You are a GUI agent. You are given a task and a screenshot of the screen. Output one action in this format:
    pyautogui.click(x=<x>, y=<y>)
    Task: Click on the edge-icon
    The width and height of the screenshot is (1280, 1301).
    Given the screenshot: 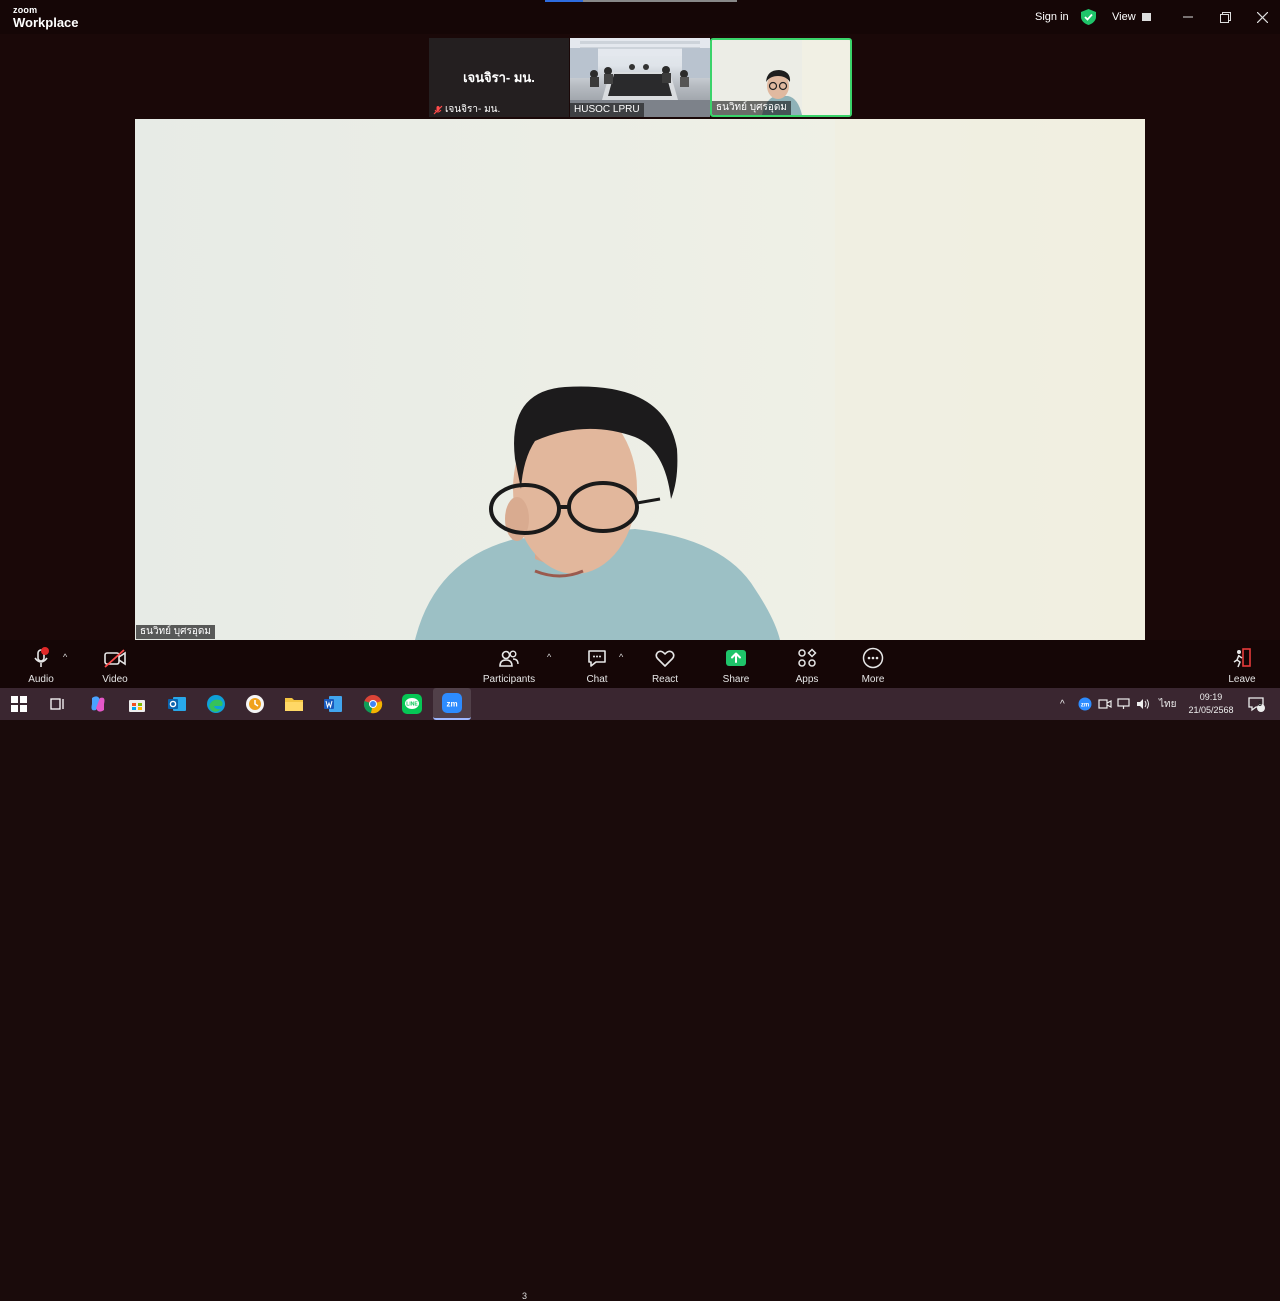 What is the action you would take?
    pyautogui.click(x=216, y=704)
    